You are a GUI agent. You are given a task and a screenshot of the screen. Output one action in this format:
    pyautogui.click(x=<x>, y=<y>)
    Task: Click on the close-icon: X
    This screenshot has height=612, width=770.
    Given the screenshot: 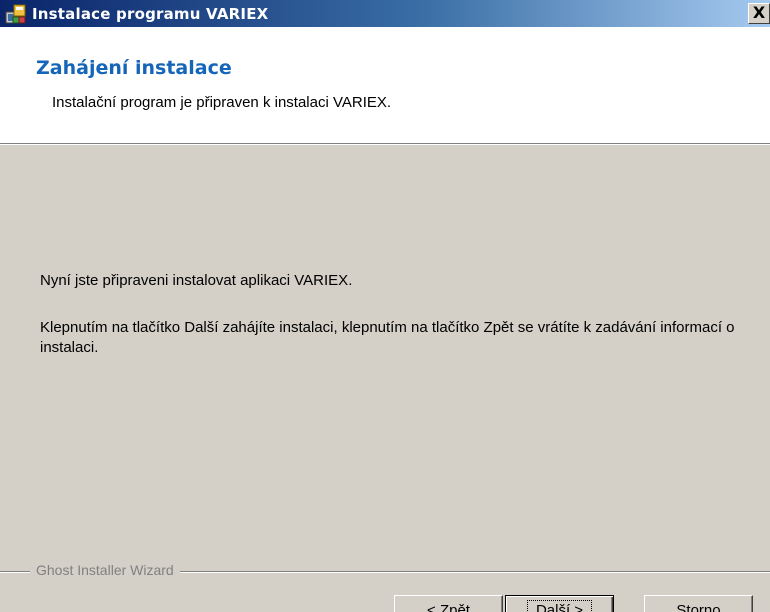 What is the action you would take?
    pyautogui.click(x=759, y=12)
    